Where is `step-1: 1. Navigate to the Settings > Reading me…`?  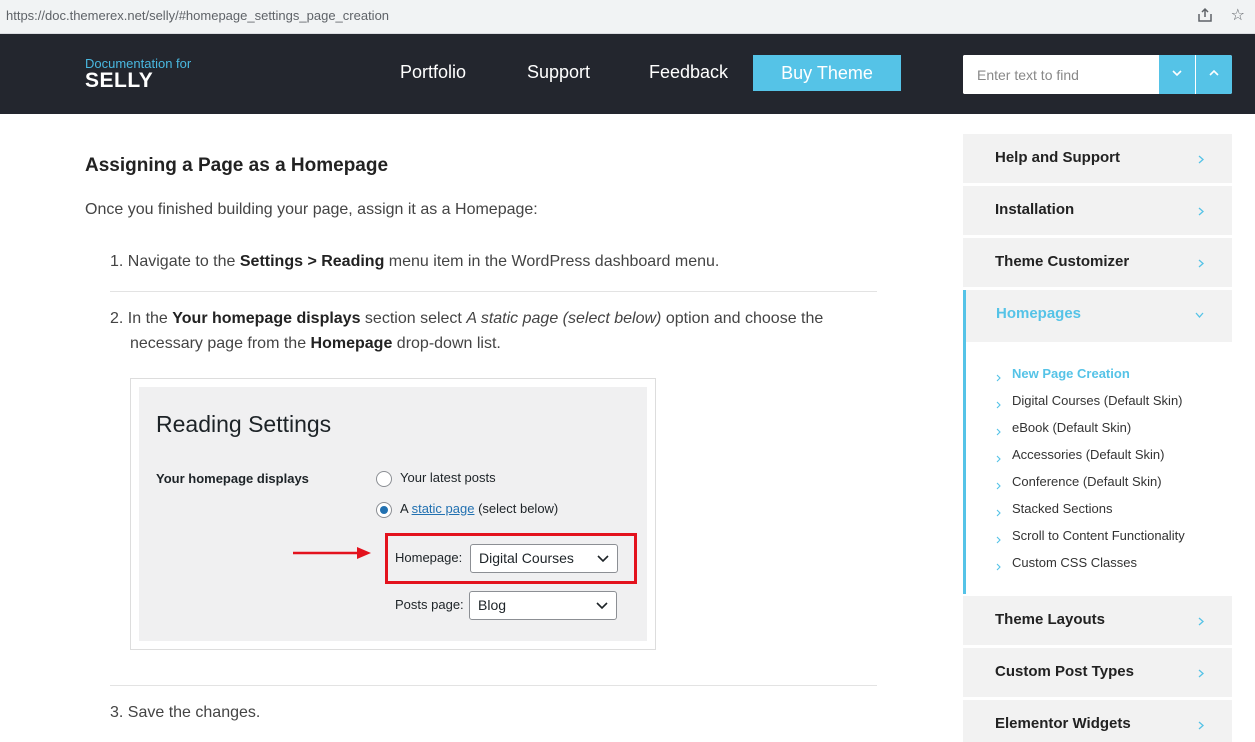 step-1: 1. Navigate to the Settings > Reading me… is located at coordinates (415, 261).